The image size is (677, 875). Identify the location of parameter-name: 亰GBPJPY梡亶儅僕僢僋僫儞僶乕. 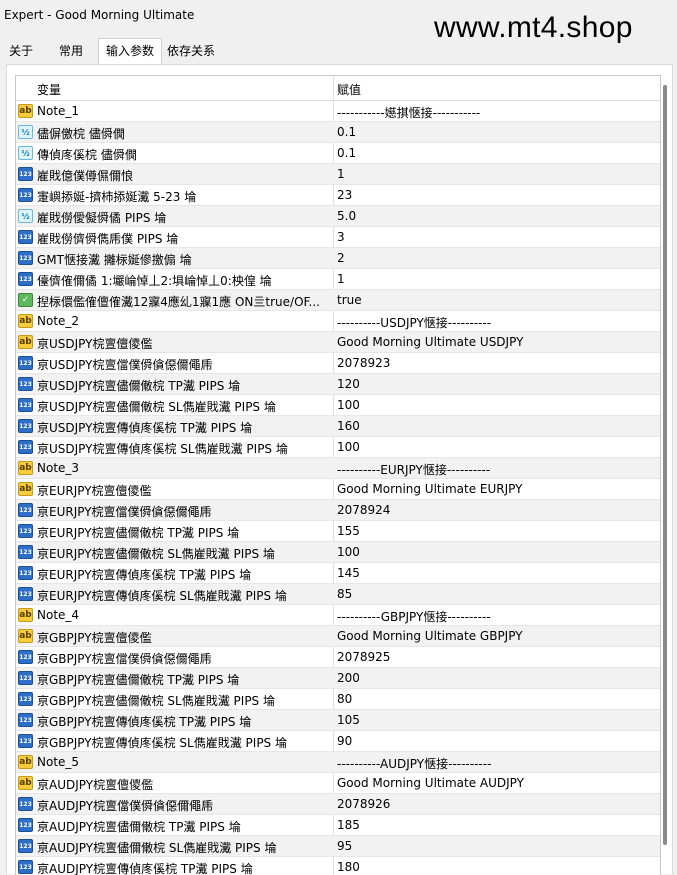
(124, 659).